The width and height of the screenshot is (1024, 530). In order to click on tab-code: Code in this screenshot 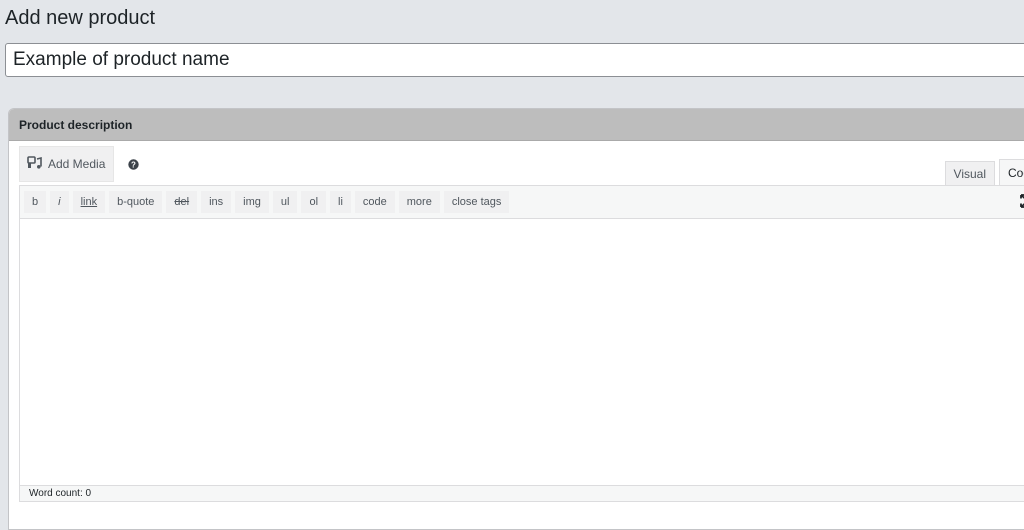, I will do `click(1011, 172)`.